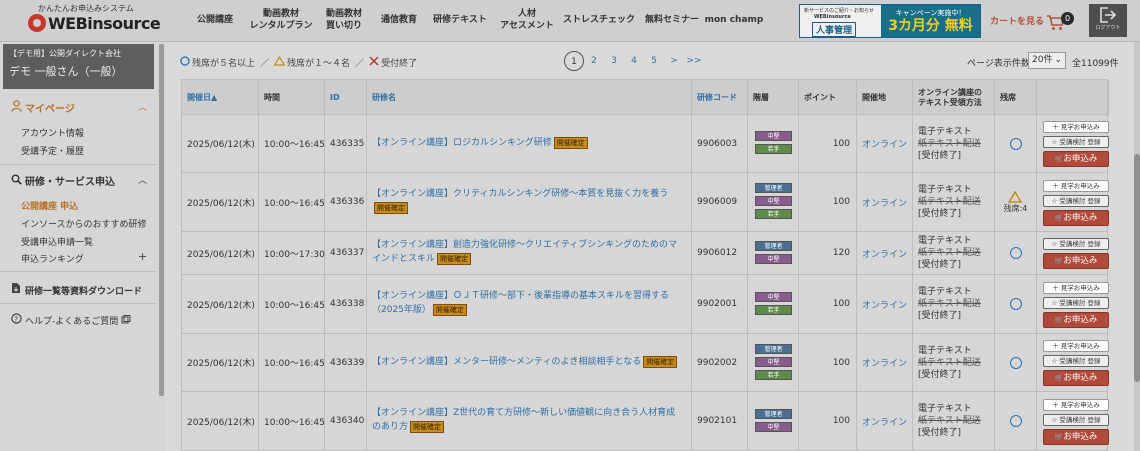 This screenshot has width=1140, height=451. What do you see at coordinates (954, 98) in the screenshot?
I see `column-header: オンライン講座の テキスト受領方法` at bounding box center [954, 98].